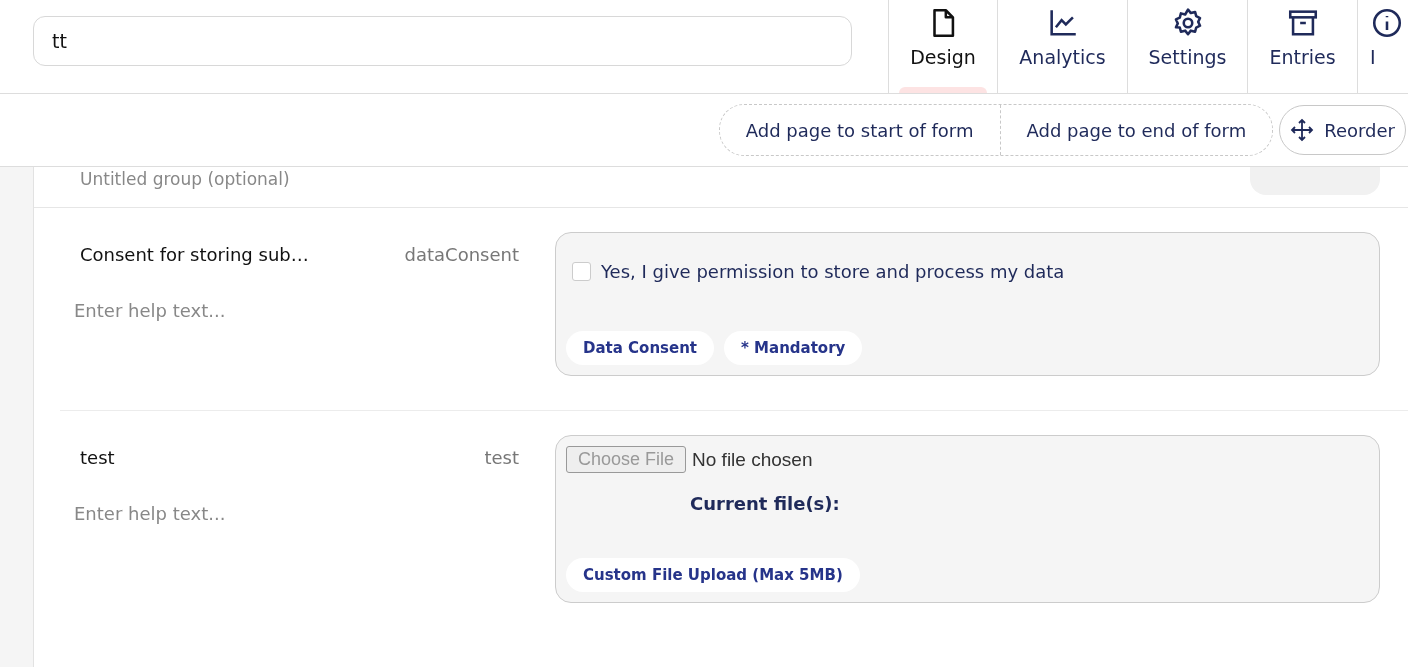 This screenshot has height=667, width=1408. I want to click on info-icon, so click(1387, 23).